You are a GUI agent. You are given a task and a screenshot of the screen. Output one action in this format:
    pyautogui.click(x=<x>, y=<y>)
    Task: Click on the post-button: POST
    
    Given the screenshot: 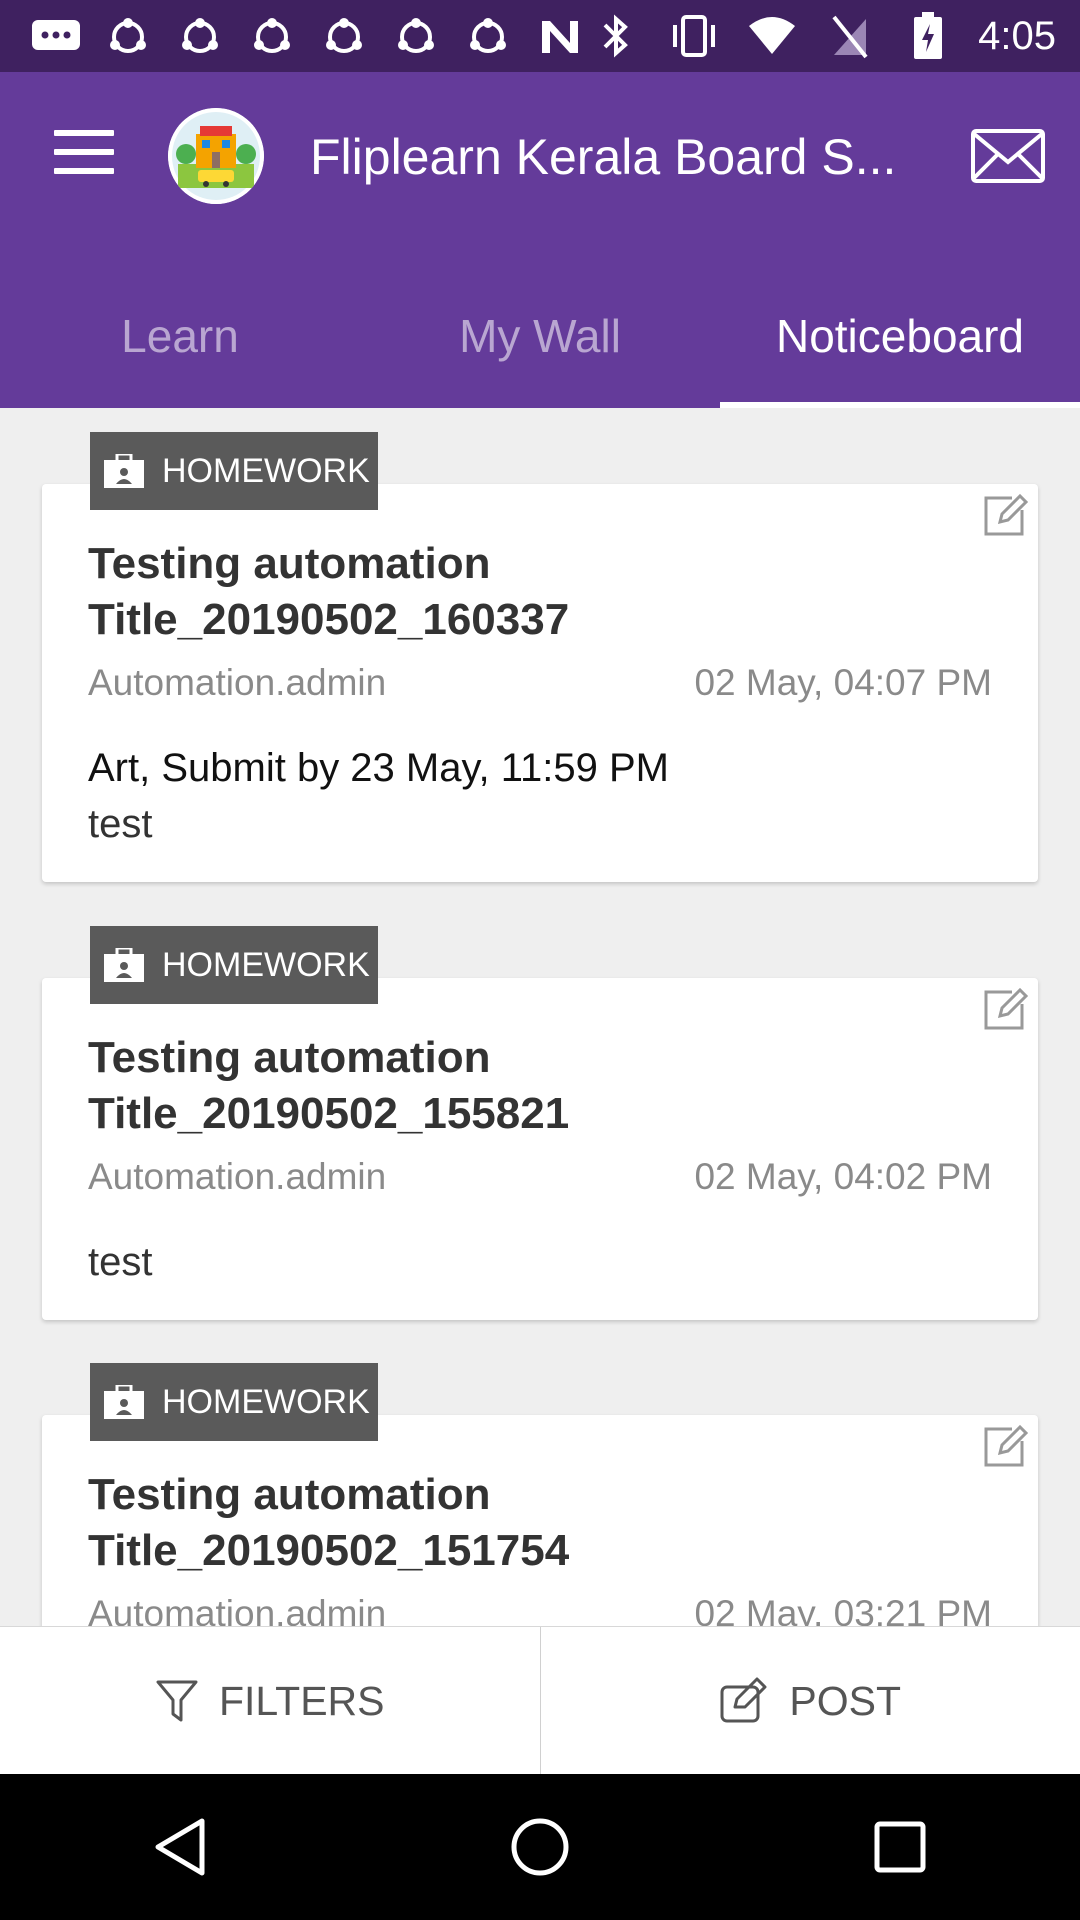 What is the action you would take?
    pyautogui.click(x=809, y=1701)
    